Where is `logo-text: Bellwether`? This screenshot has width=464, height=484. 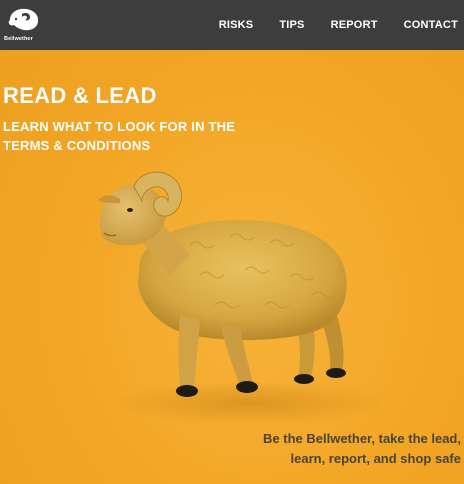 logo-text: Bellwether is located at coordinates (18, 39).